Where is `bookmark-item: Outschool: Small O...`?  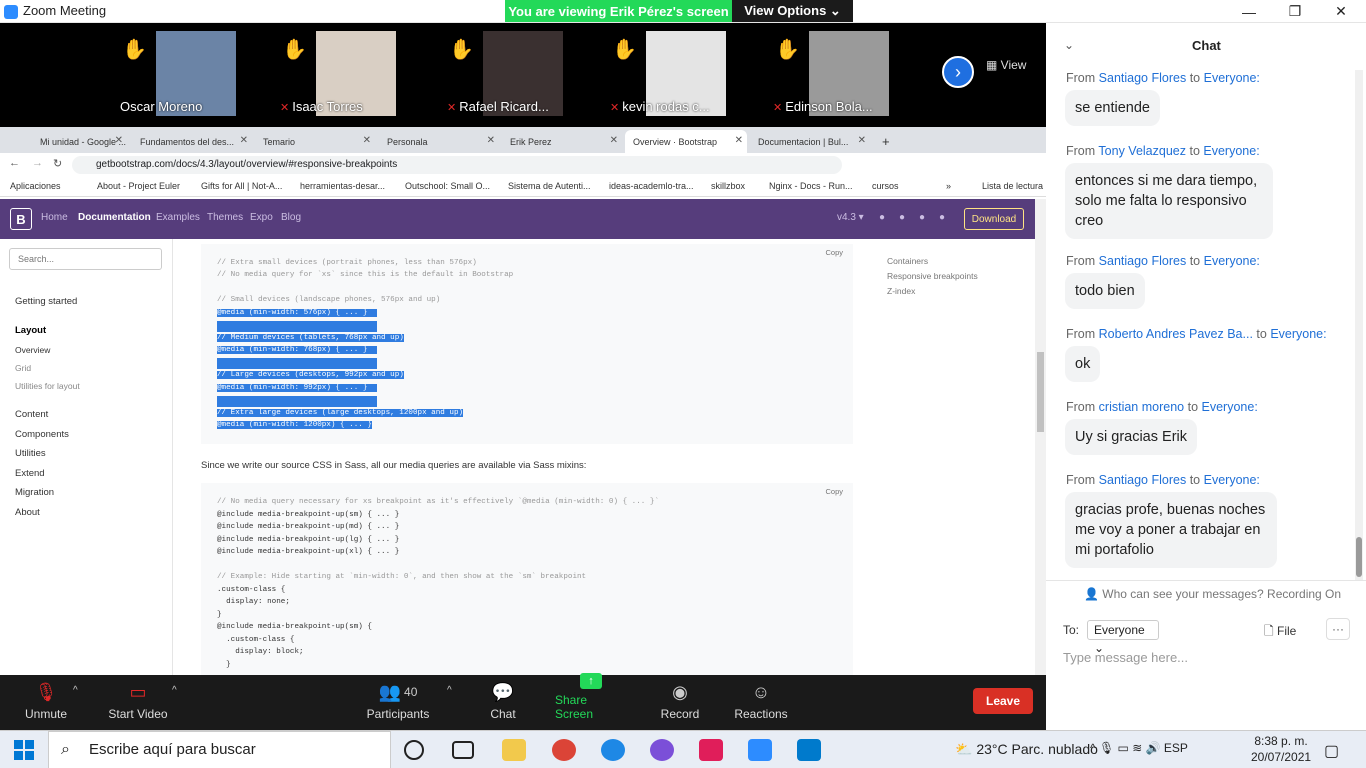 bookmark-item: Outschool: Small O... is located at coordinates (447, 186).